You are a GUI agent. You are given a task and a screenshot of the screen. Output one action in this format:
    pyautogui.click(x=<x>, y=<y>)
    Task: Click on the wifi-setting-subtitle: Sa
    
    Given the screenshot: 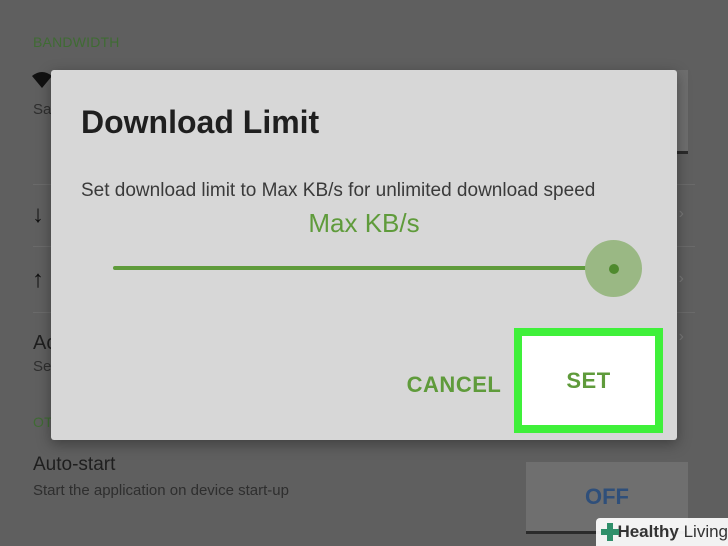 What is the action you would take?
    pyautogui.click(x=42, y=109)
    